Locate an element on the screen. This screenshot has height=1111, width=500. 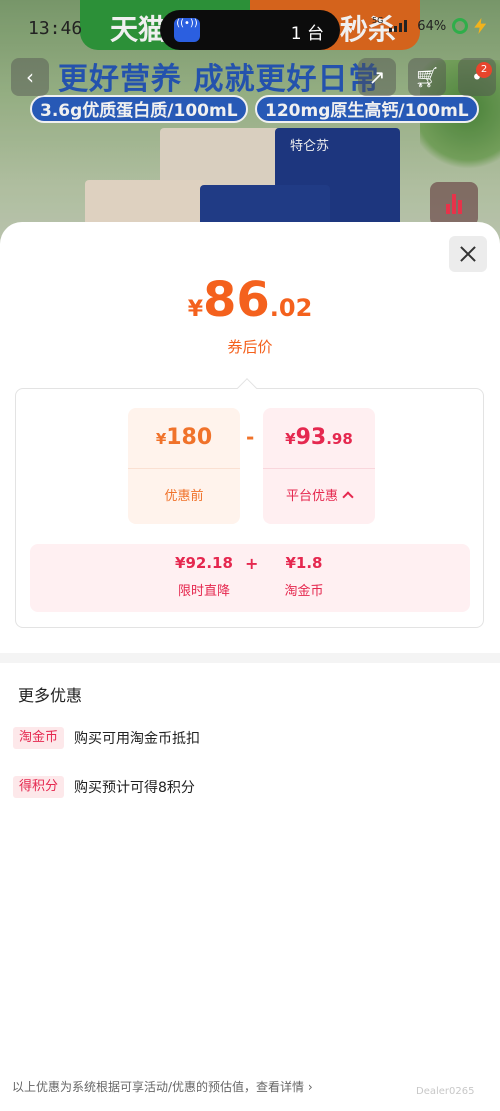
platform-discount-toggle: 平台优惠 is located at coordinates (319, 496).